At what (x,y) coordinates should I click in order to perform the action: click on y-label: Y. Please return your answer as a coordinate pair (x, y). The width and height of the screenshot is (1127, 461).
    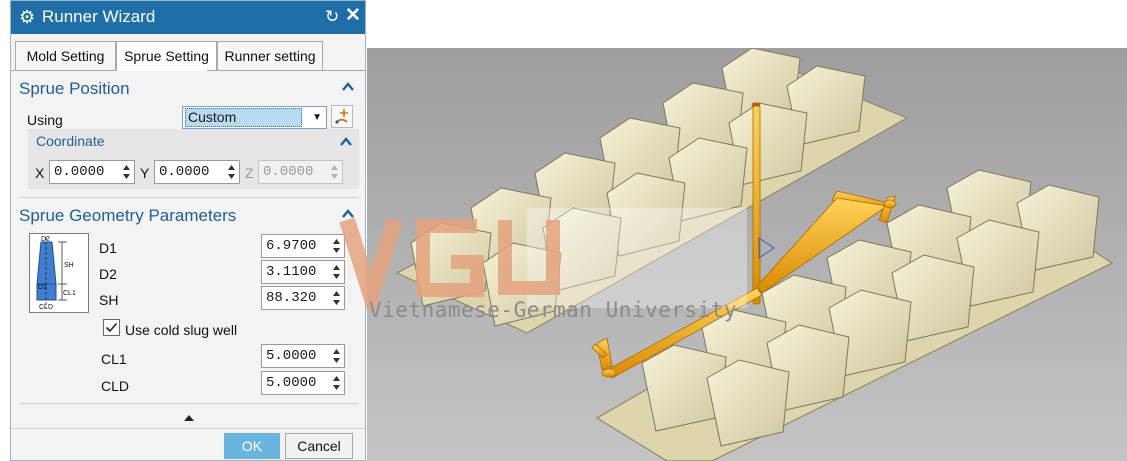
    Looking at the image, I should click on (145, 173).